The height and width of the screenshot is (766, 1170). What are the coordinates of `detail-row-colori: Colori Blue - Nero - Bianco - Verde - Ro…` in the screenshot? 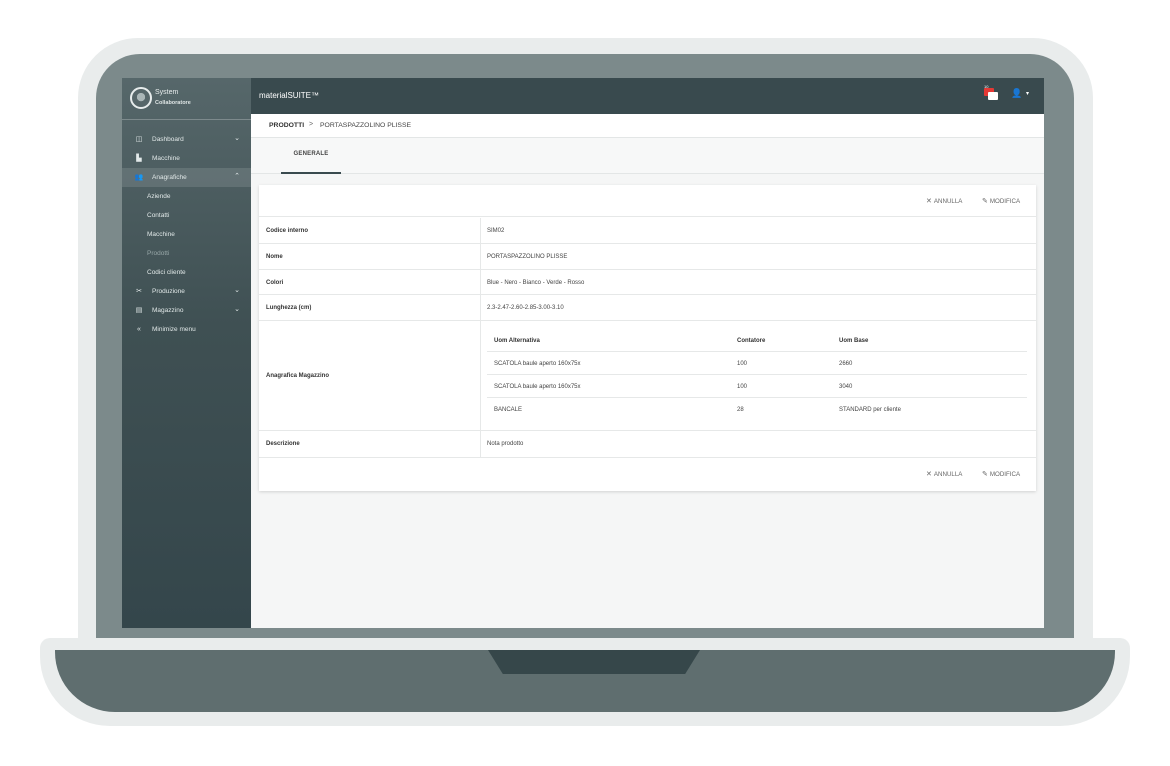 It's located at (647, 282).